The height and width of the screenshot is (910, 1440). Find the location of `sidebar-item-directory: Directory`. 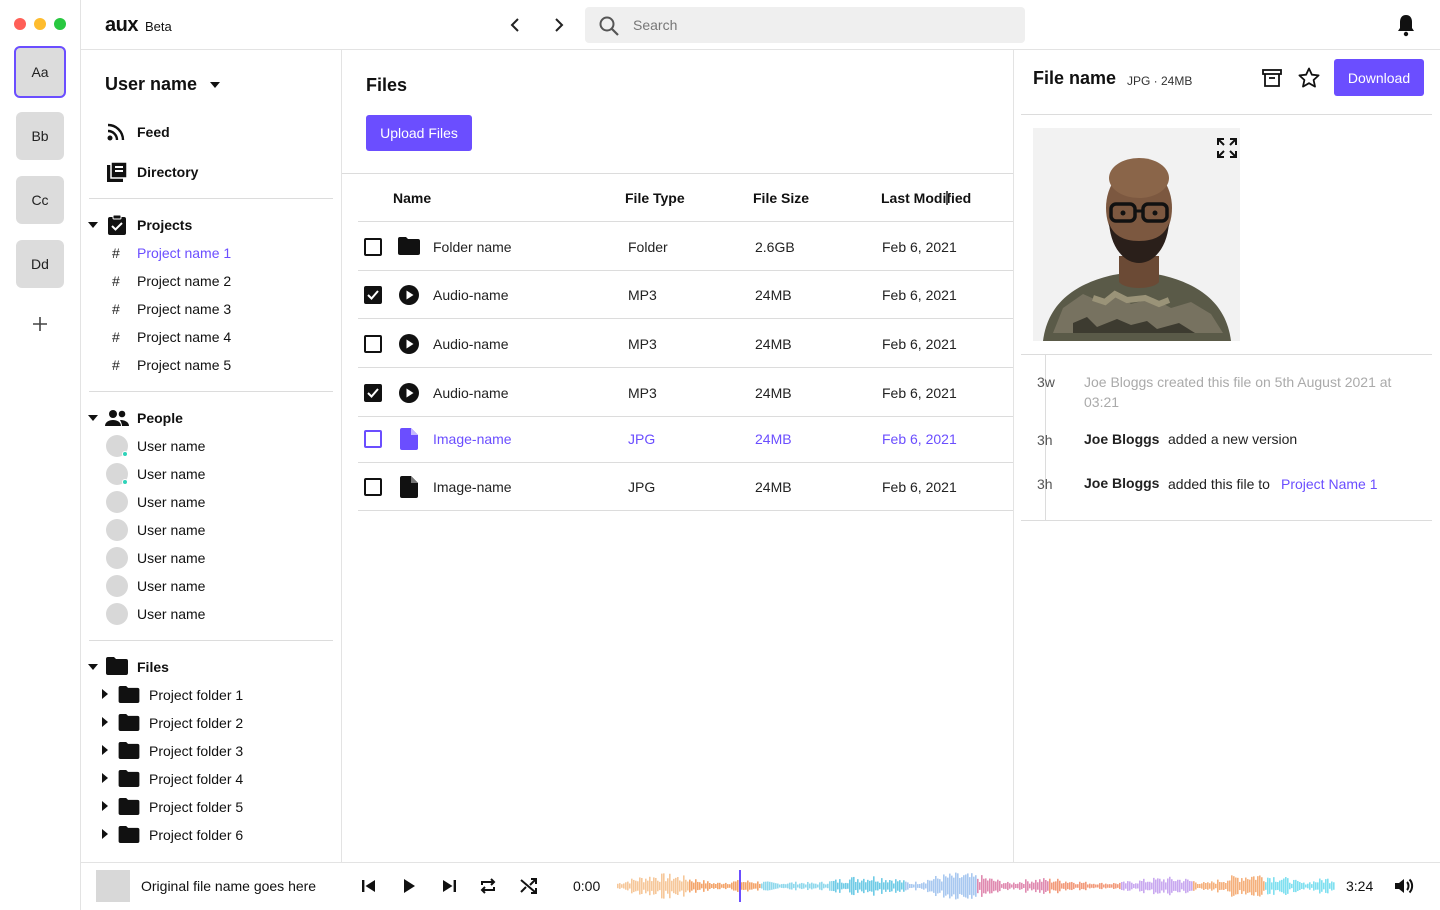

sidebar-item-directory: Directory is located at coordinates (167, 172).